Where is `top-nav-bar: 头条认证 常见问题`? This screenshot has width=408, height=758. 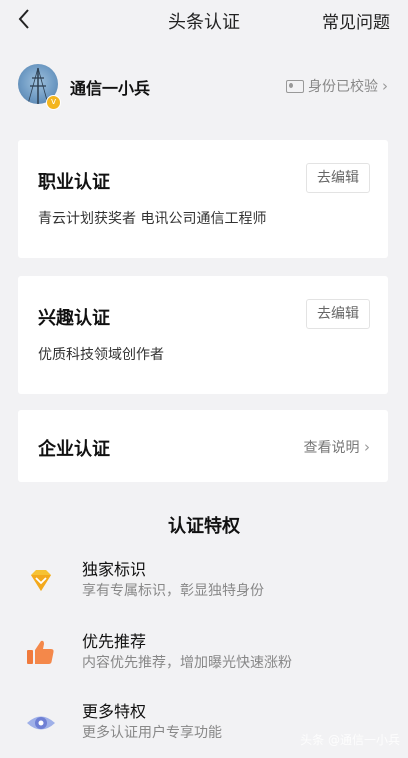
top-nav-bar: 头条认证 常见问题 is located at coordinates (204, 20).